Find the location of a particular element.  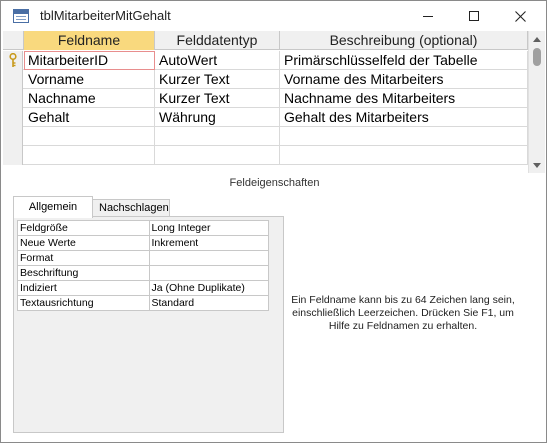

column-header-feldname: Feldname is located at coordinates (89, 40).